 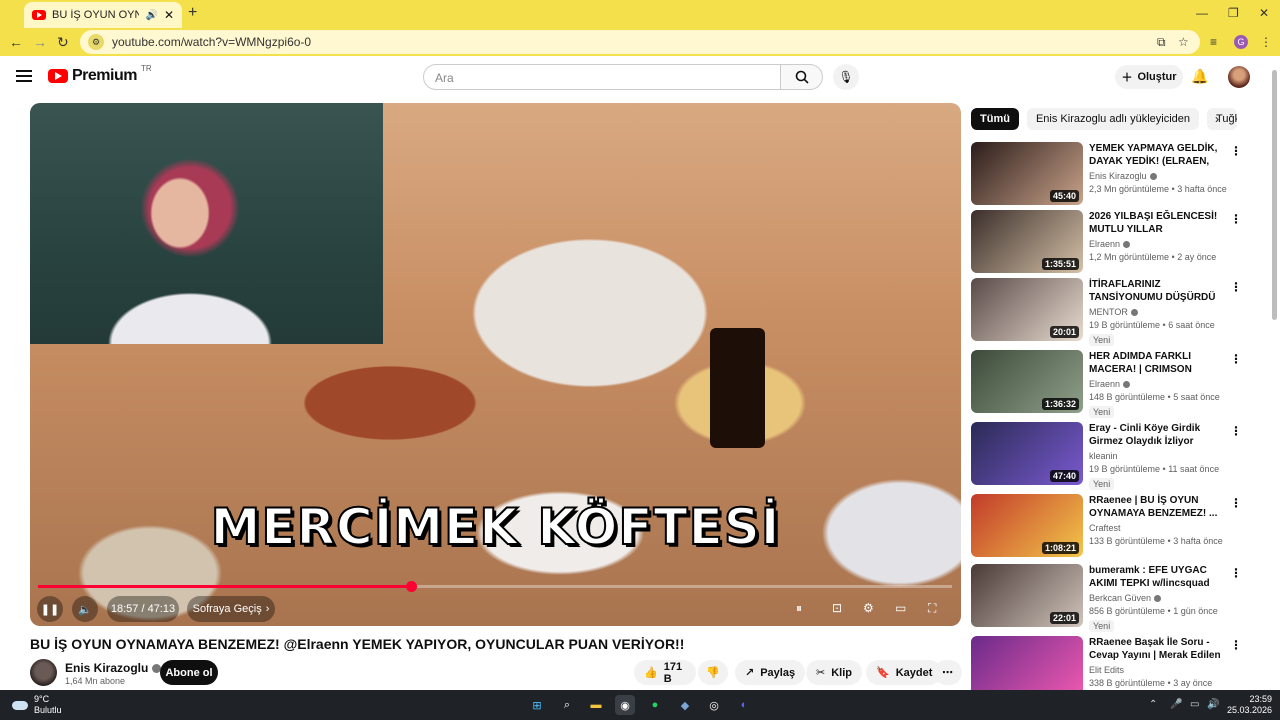 What do you see at coordinates (1213, 704) in the screenshot?
I see `volume-tray-icon: 🔊` at bounding box center [1213, 704].